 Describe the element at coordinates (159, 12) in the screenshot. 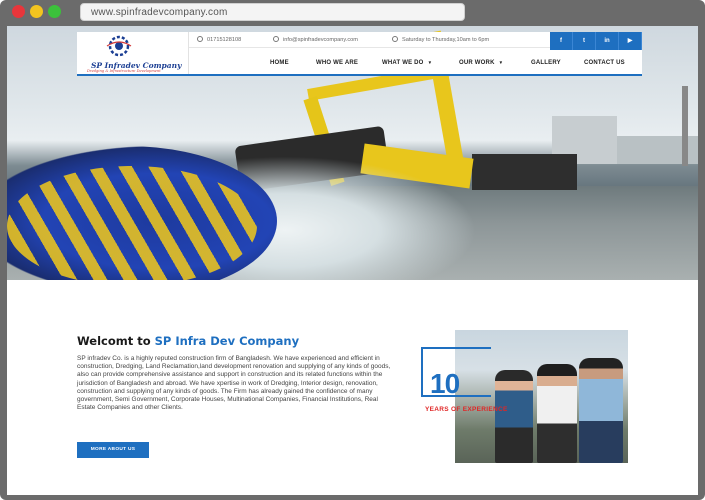

I see `address-bar-url: www.spinfradevcompany.com` at that location.